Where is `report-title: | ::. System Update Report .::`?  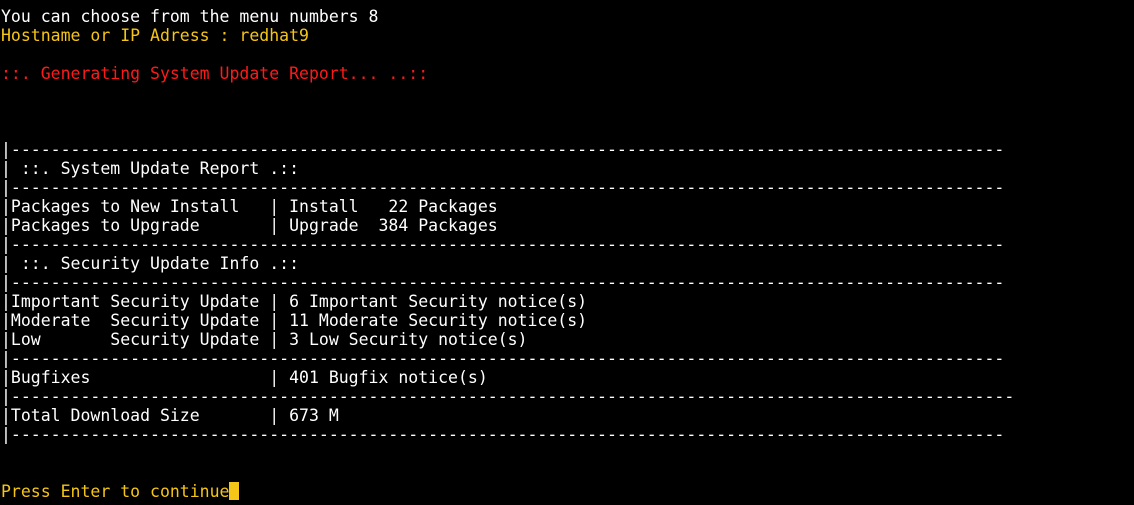 report-title: | ::. System Update Report .:: is located at coordinates (150, 168).